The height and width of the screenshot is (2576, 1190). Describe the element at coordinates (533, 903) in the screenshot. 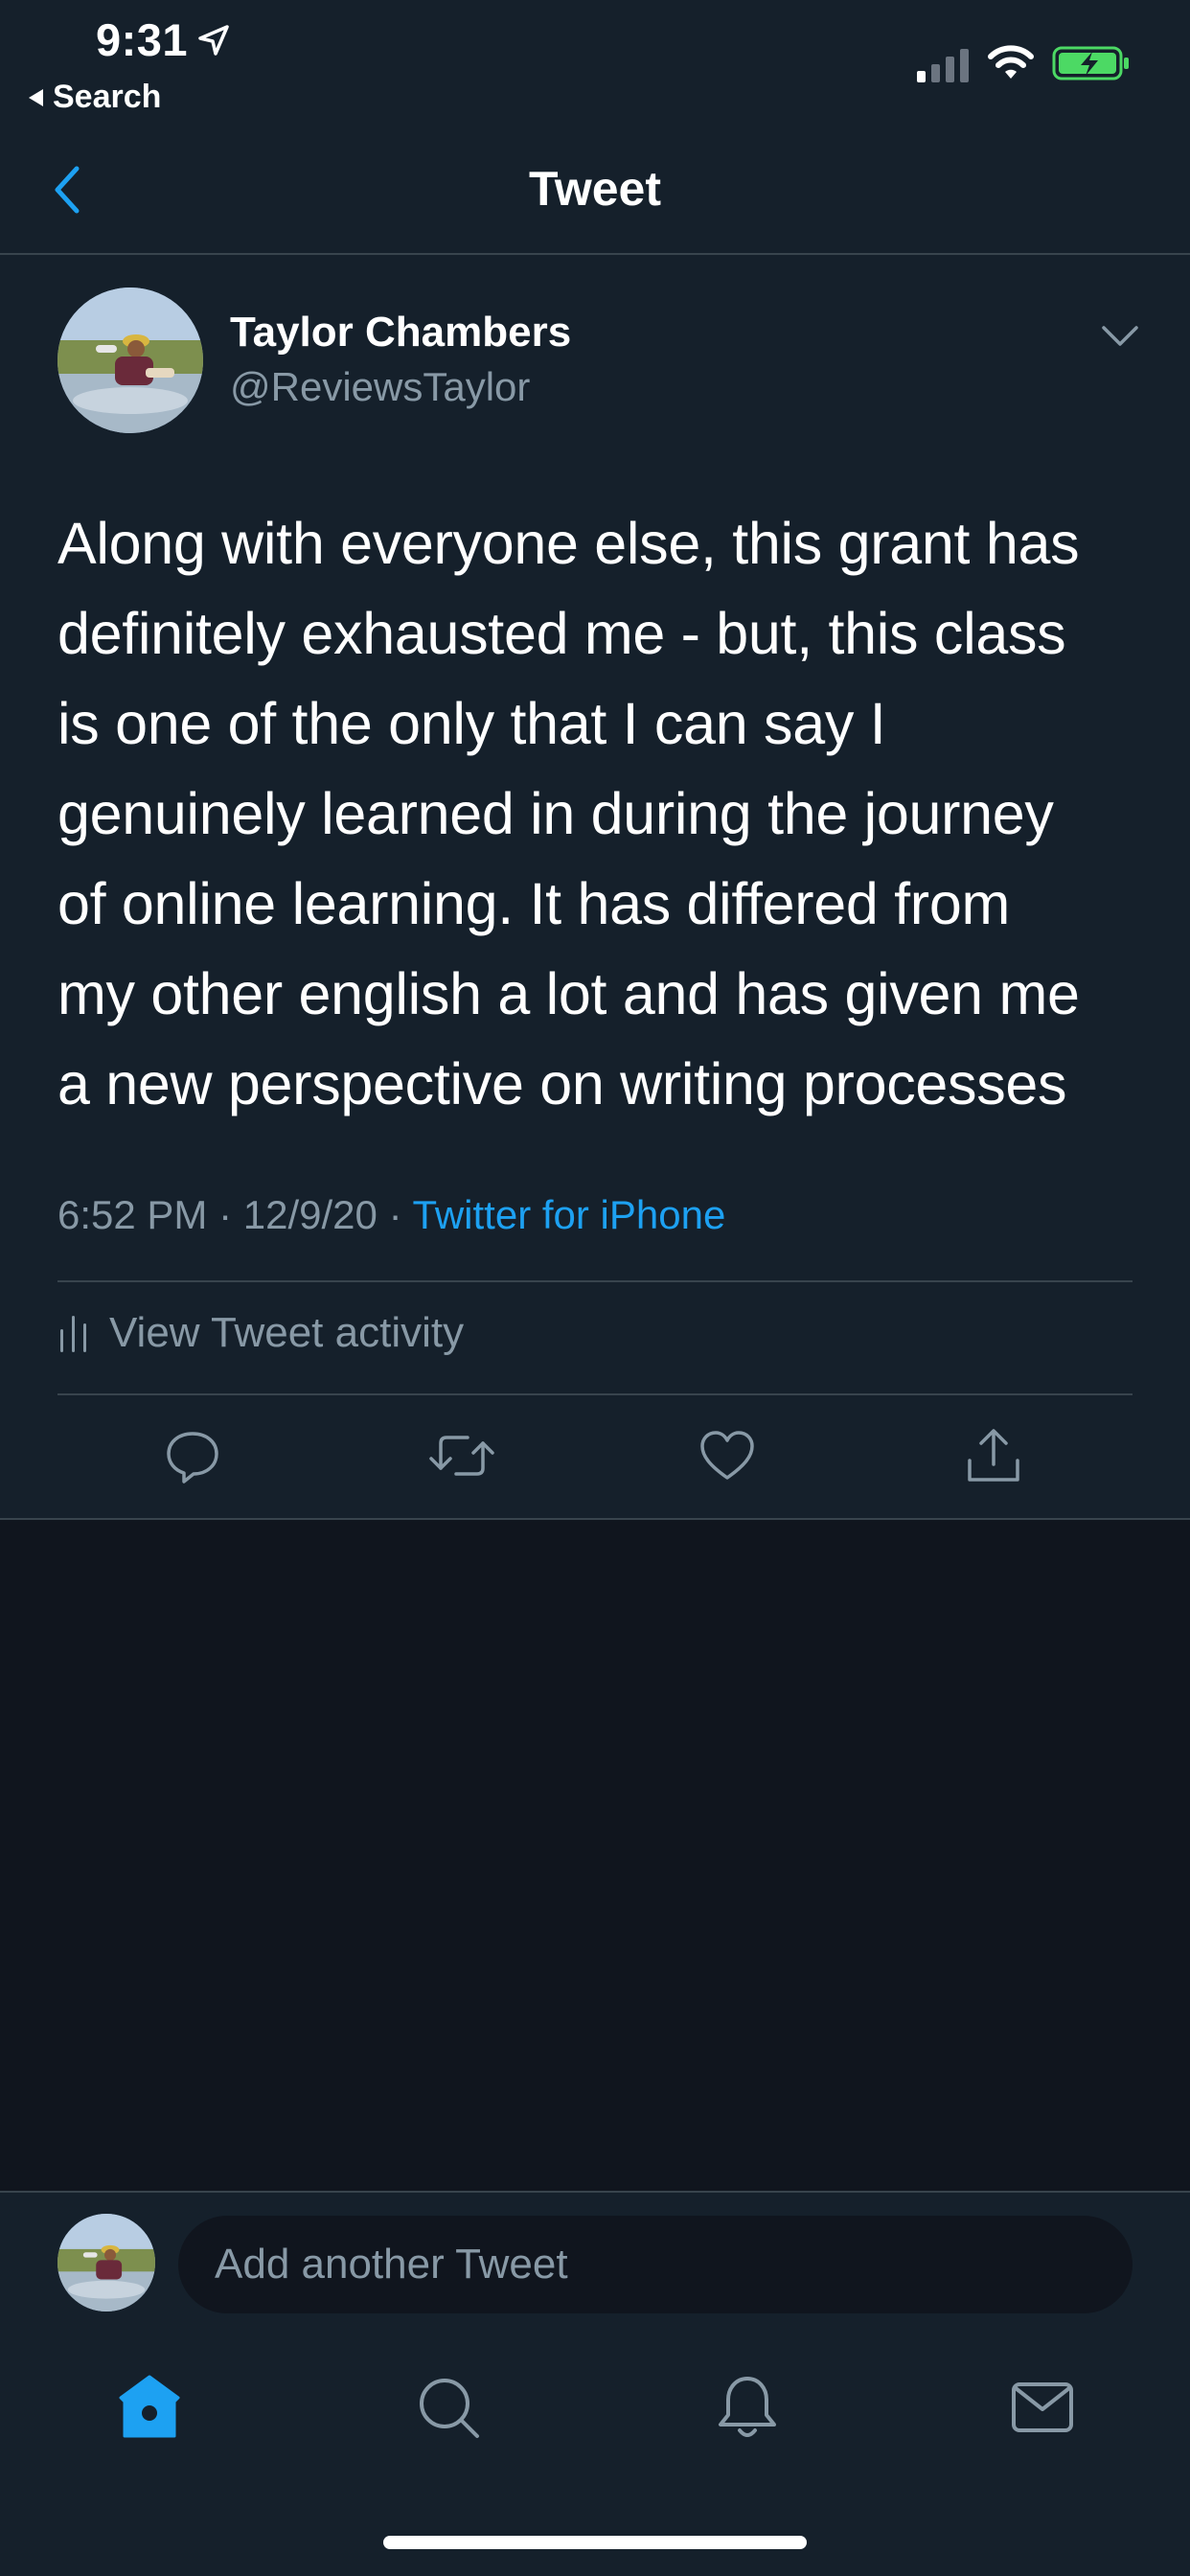

I see `tweet-text-line: of online learning. It has differed from` at that location.